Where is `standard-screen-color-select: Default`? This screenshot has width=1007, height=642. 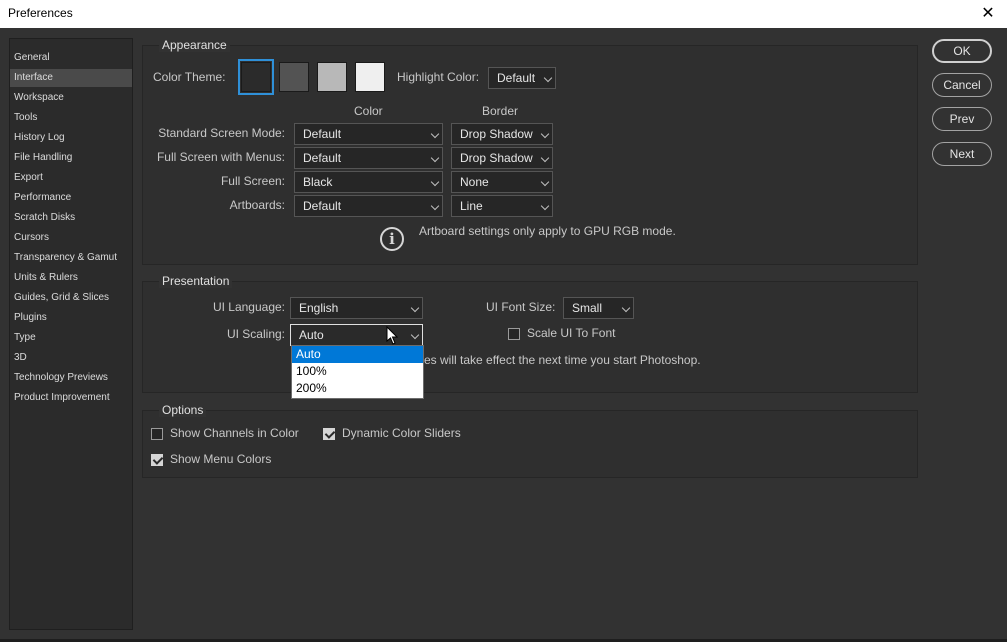
standard-screen-color-select: Default is located at coordinates (368, 134).